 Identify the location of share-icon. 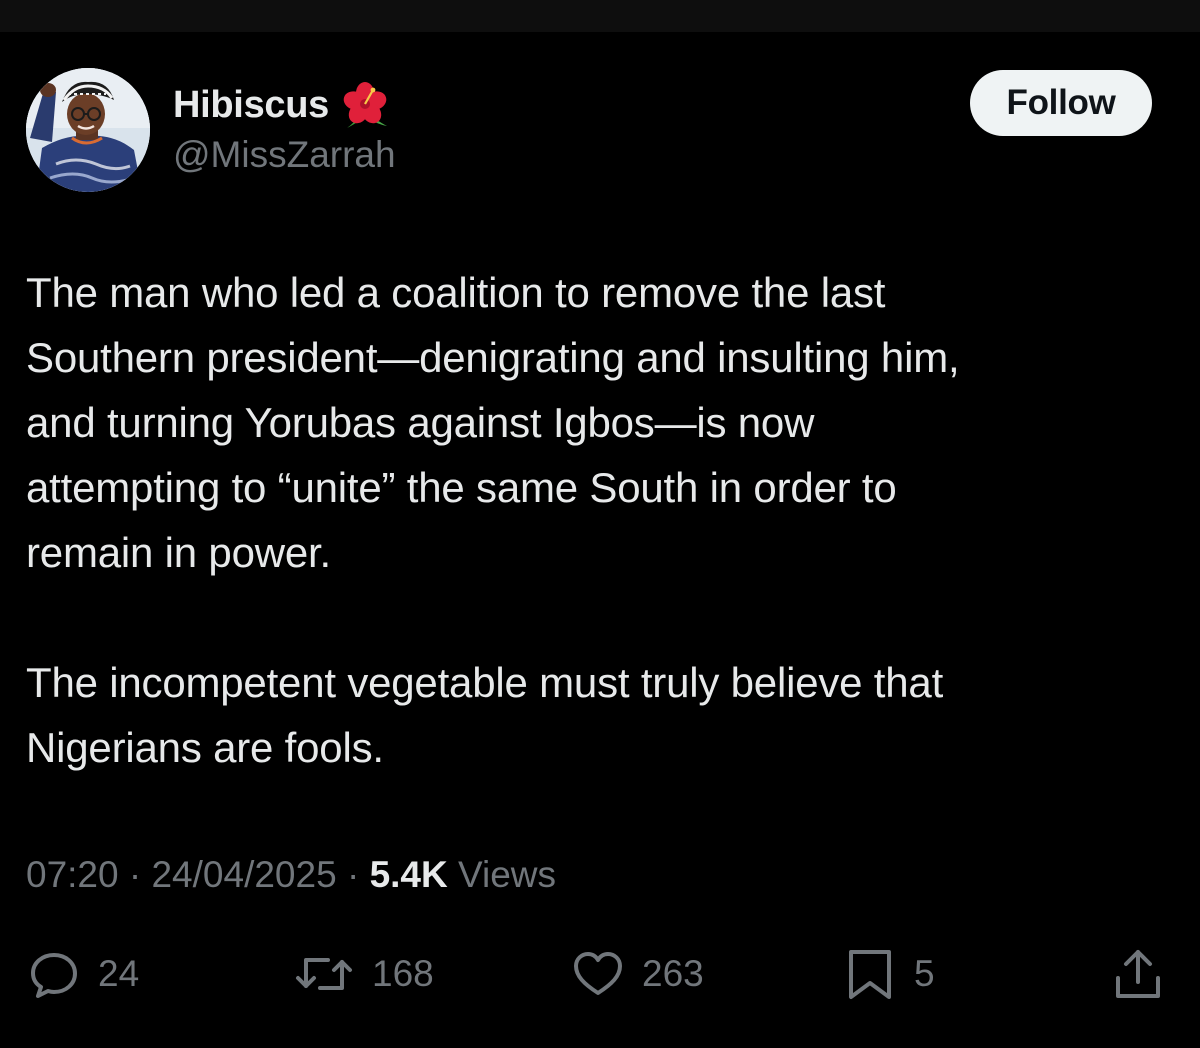
(1138, 974).